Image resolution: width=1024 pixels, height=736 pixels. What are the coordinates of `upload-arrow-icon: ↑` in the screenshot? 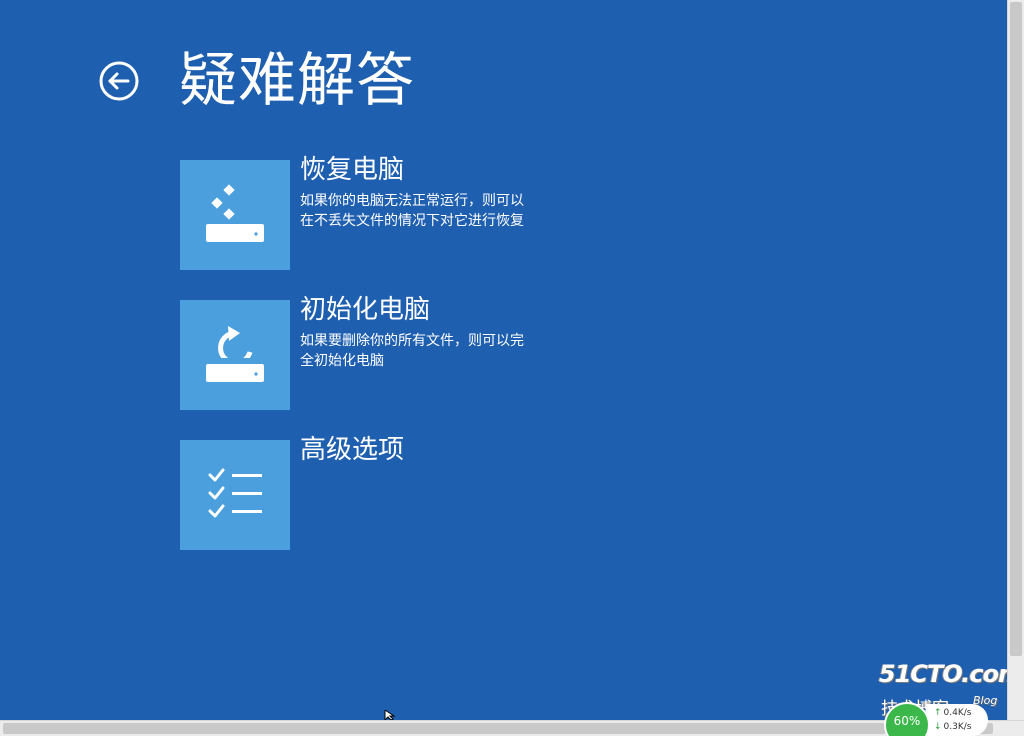 It's located at (938, 713).